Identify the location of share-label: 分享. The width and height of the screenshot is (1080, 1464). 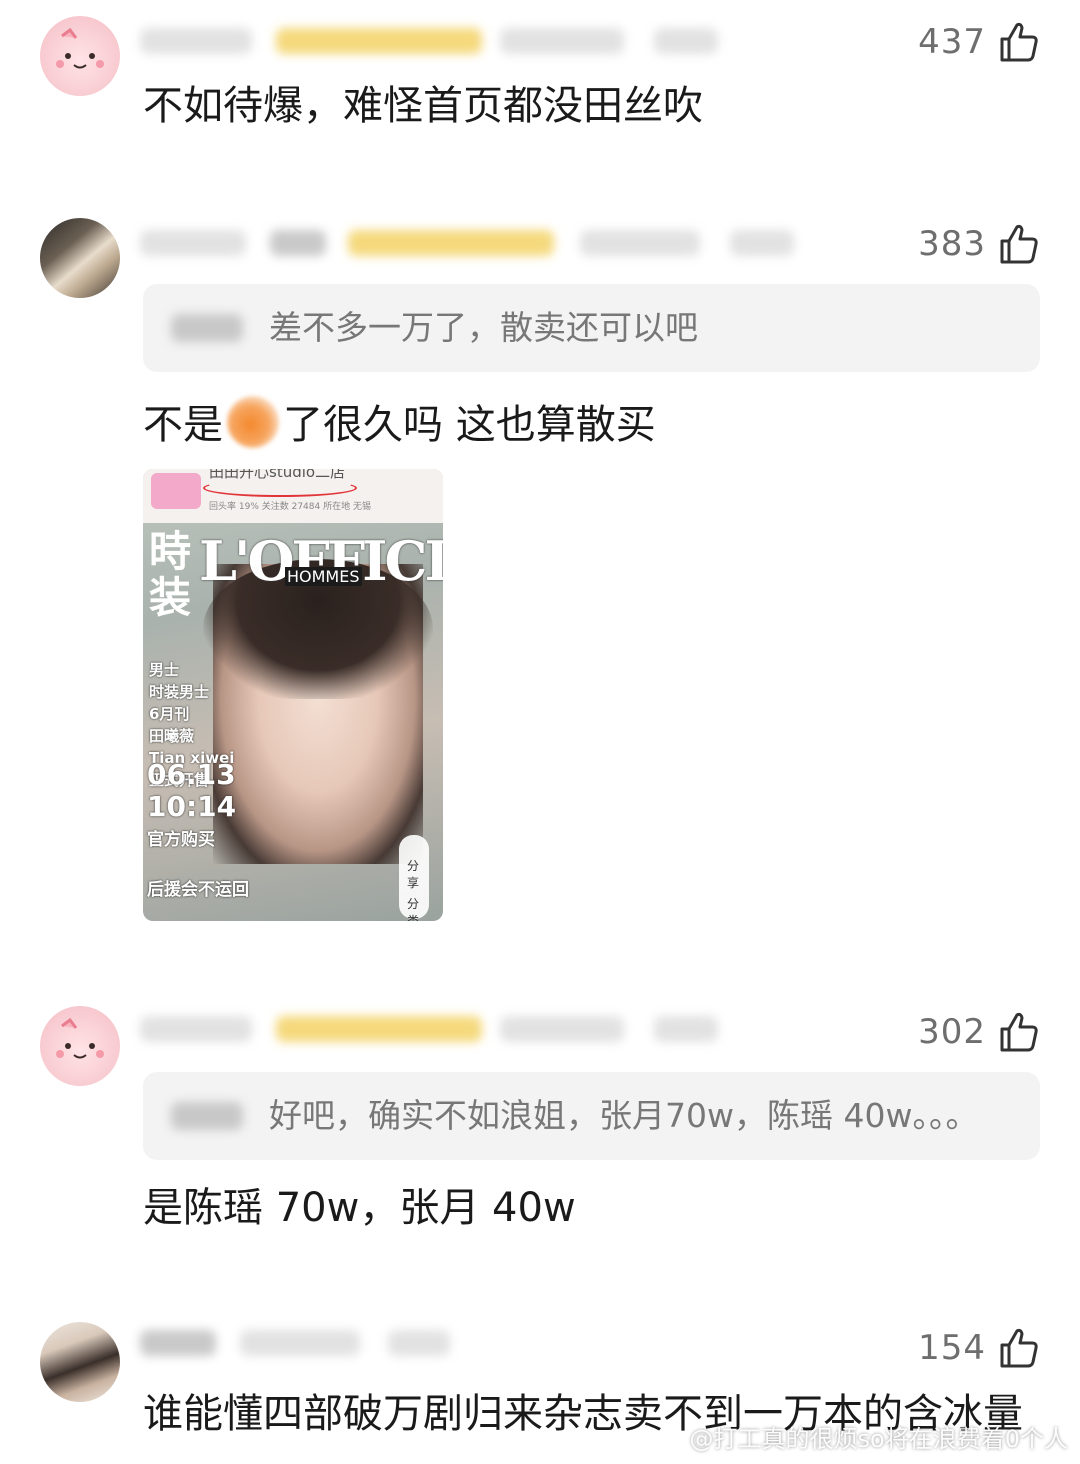
(413, 874).